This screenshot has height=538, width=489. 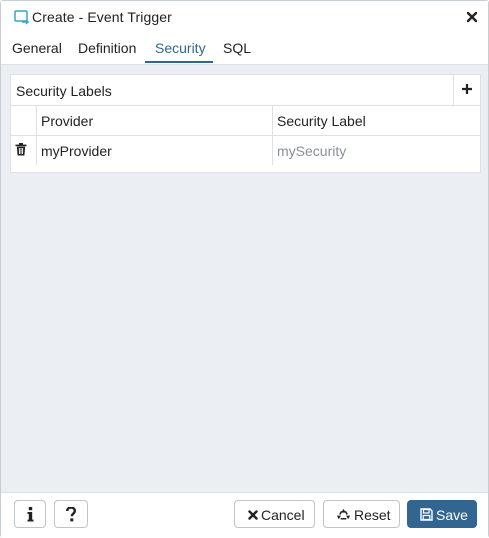 I want to click on save-button: Save, so click(x=442, y=514).